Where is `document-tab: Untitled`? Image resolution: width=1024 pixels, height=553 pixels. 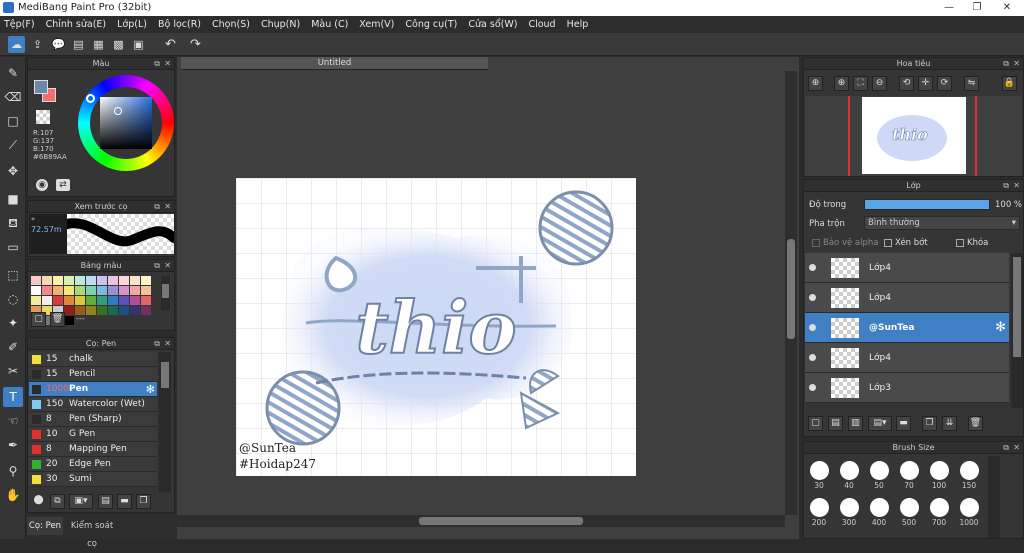 document-tab: Untitled is located at coordinates (334, 63).